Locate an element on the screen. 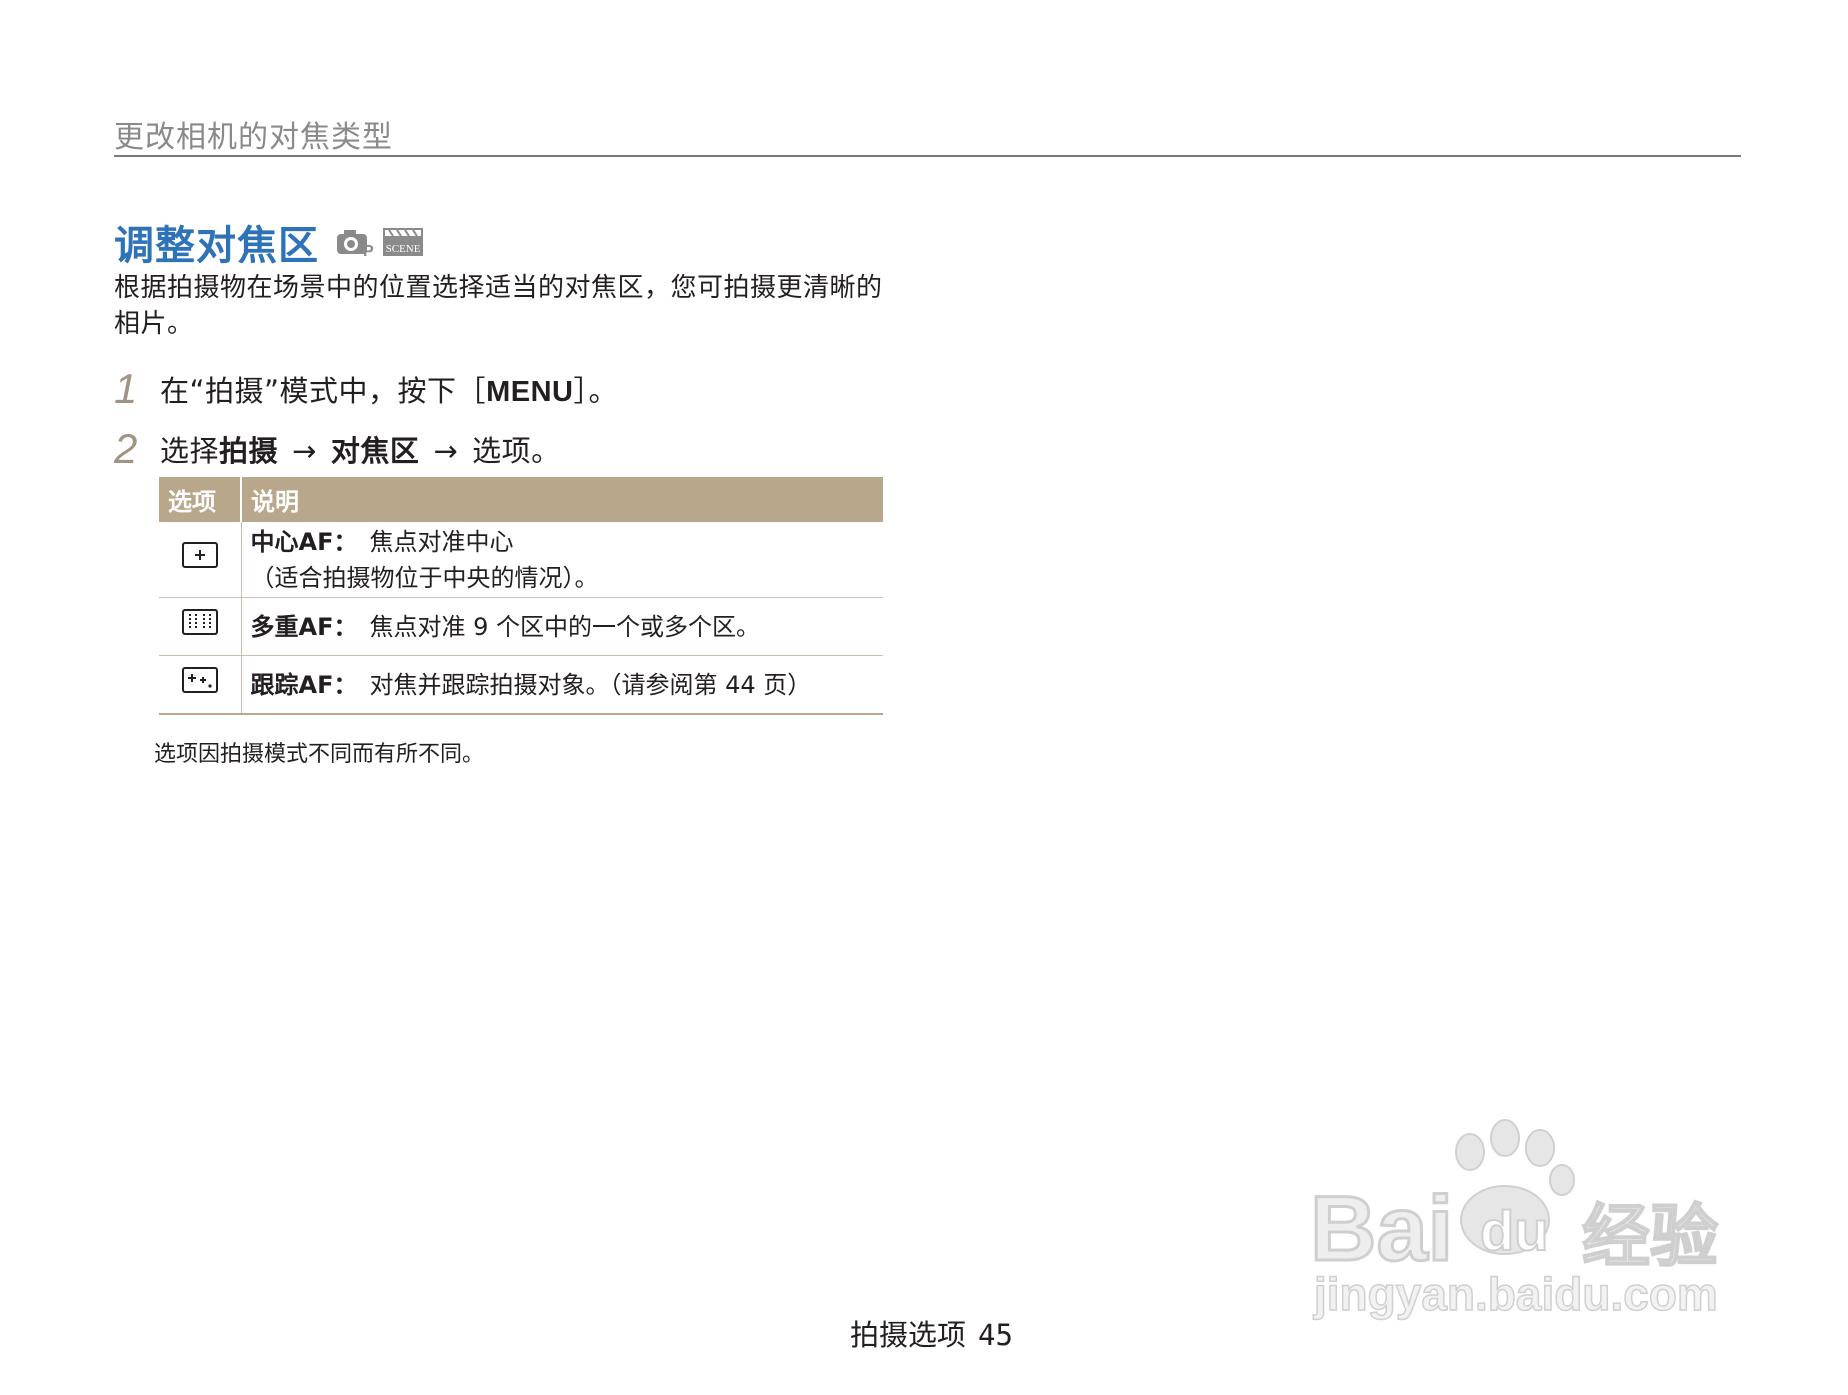 The width and height of the screenshot is (1848, 1395). step-number: 1 is located at coordinates (126, 388).